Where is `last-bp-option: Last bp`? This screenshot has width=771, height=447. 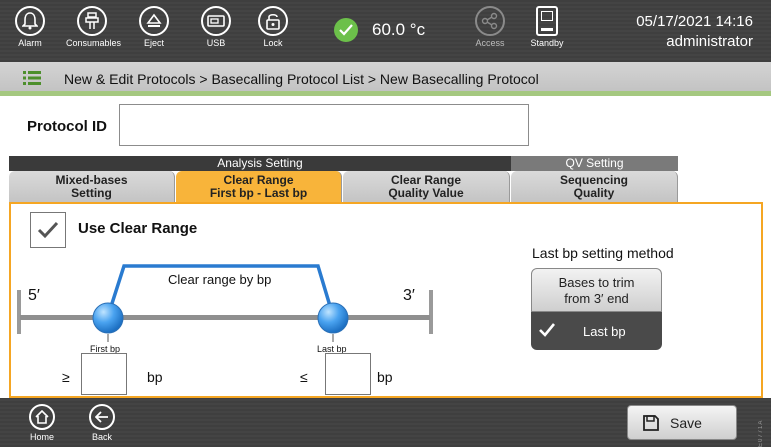 last-bp-option: Last bp is located at coordinates (596, 331).